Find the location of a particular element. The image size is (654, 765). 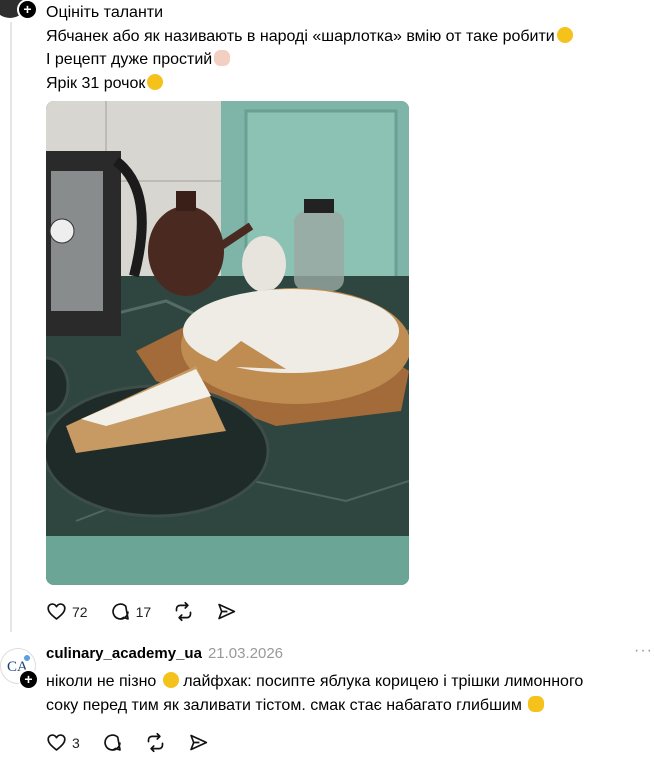

comment-share-button is located at coordinates (198, 742).